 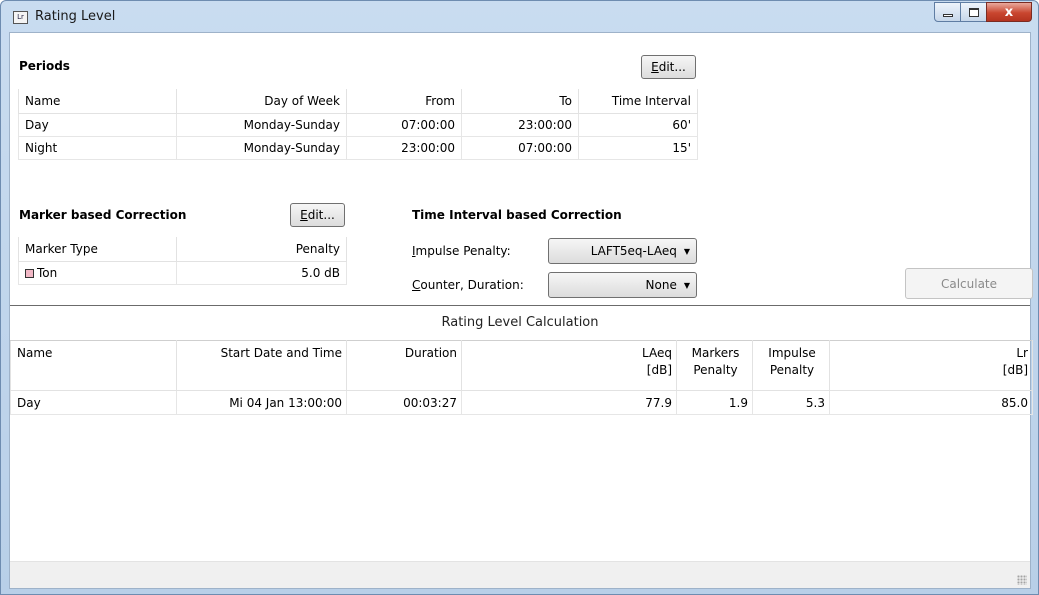 I want to click on results-col-markers-label: Markers, so click(x=715, y=353).